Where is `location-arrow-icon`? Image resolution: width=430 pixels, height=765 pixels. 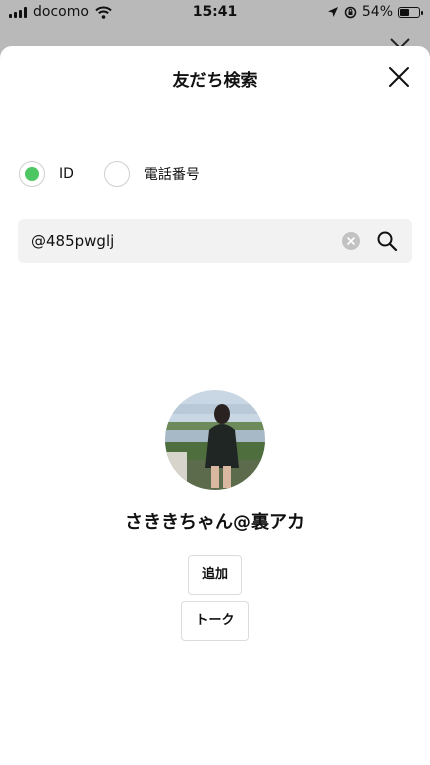
location-arrow-icon is located at coordinates (332, 12).